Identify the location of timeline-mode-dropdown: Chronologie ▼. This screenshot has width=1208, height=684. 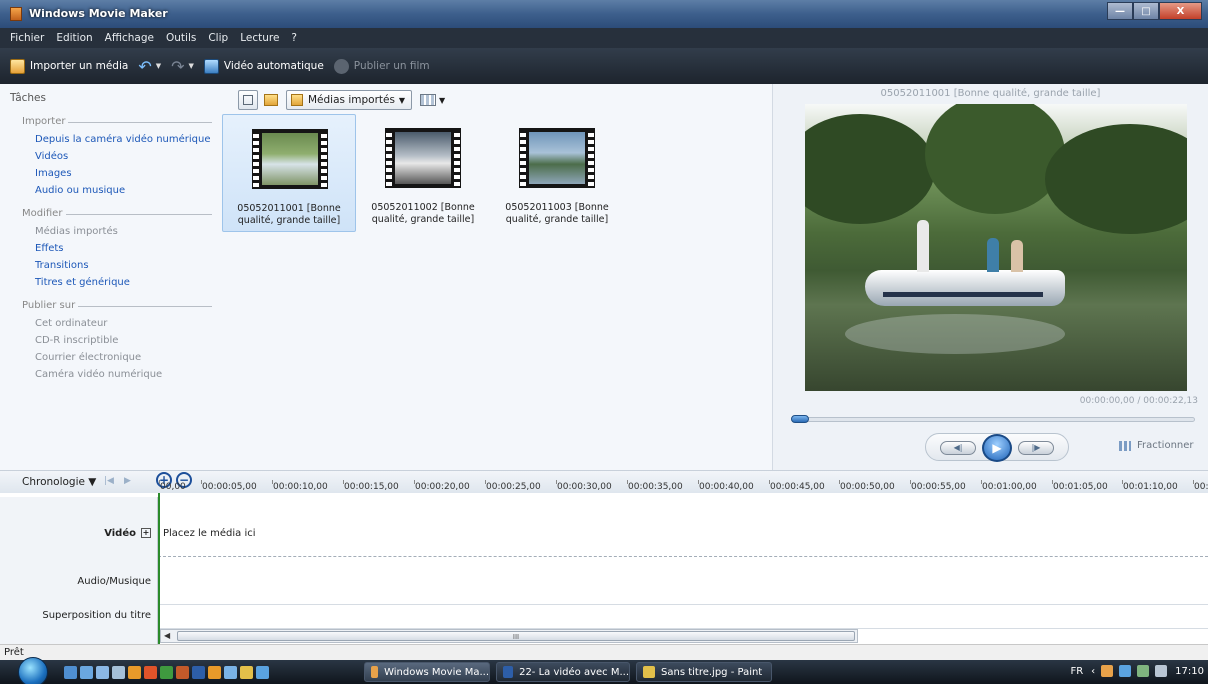
(59, 482).